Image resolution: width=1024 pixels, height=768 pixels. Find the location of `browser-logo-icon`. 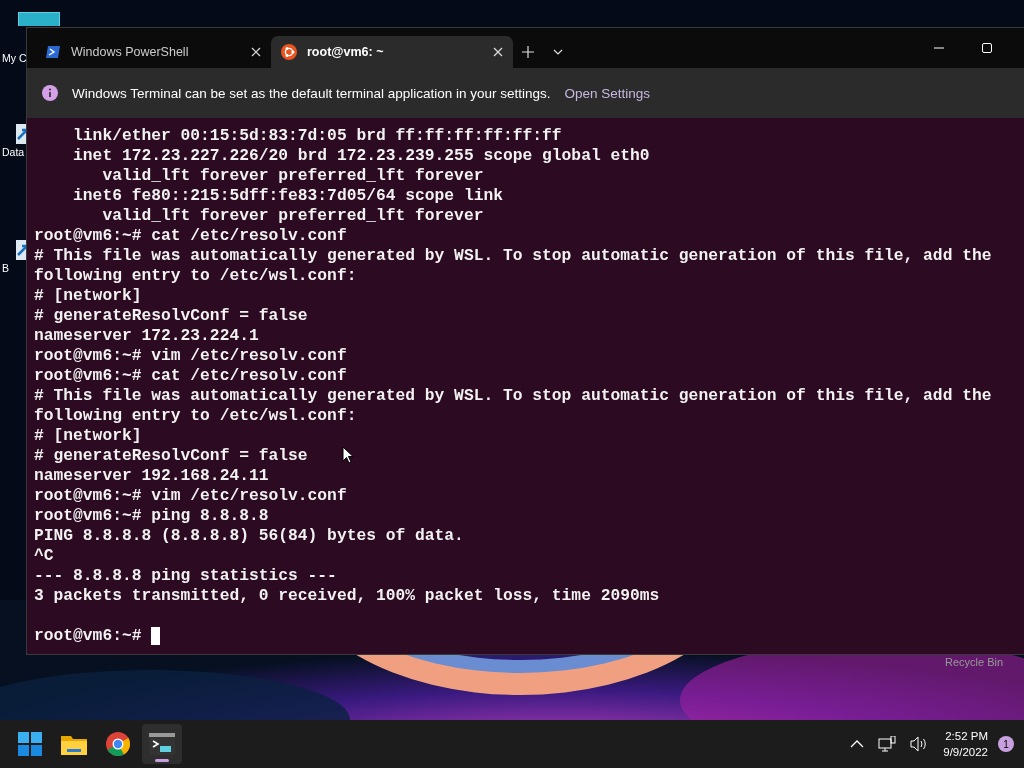

browser-logo-icon is located at coordinates (118, 744).